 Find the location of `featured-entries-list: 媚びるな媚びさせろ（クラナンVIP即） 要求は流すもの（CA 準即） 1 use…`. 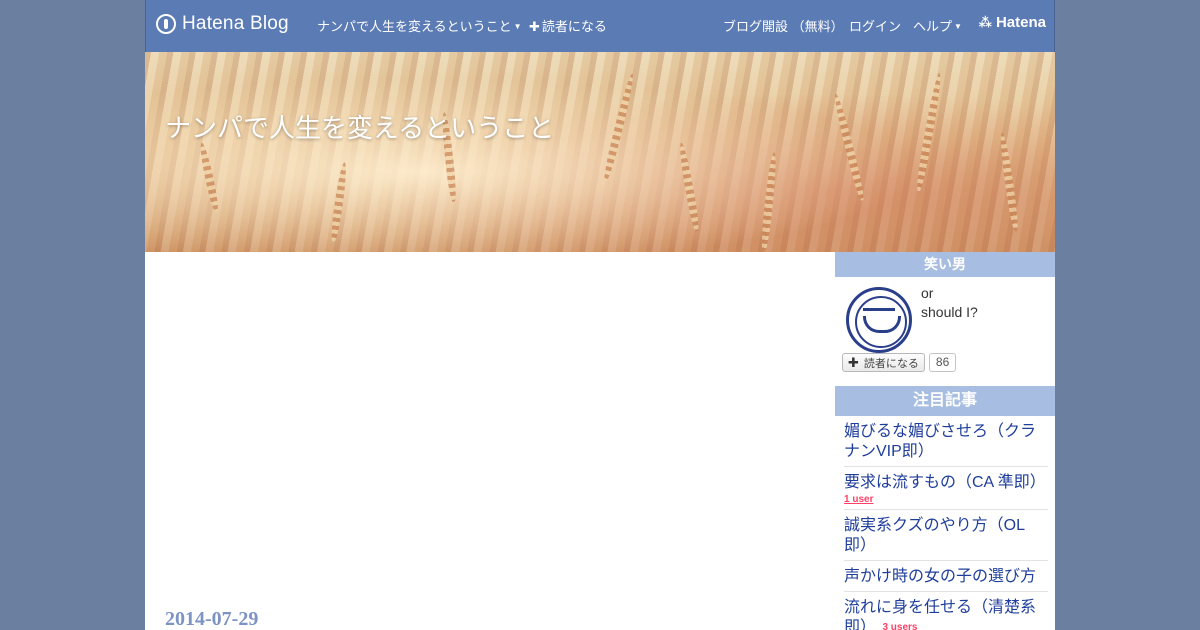

featured-entries-list: 媚びるな媚びさせろ（クラナンVIP即） 要求は流すもの（CA 準即） 1 use… is located at coordinates (945, 523).